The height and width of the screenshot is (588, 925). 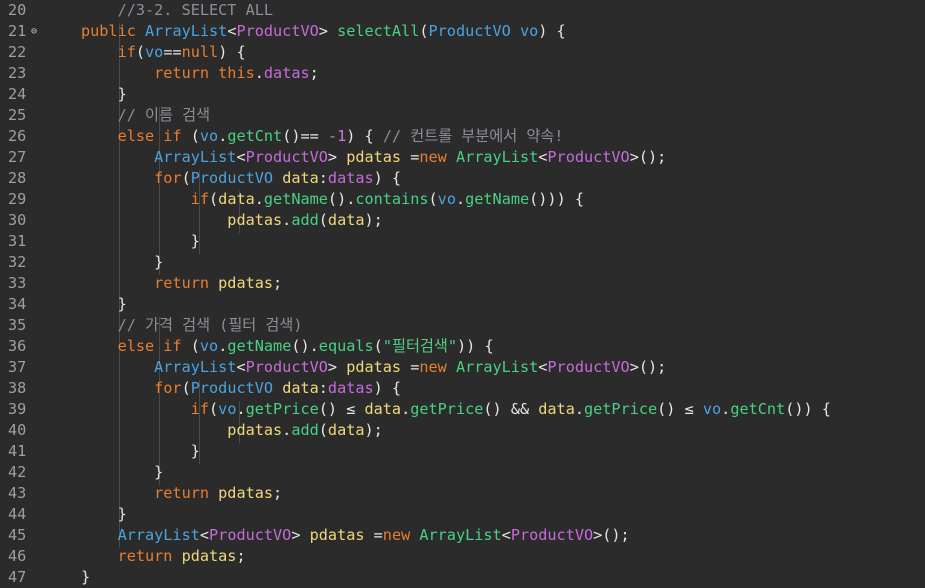 What do you see at coordinates (462, 325) in the screenshot?
I see `code-line: 35 // 가격 검색 (필터 검색)` at bounding box center [462, 325].